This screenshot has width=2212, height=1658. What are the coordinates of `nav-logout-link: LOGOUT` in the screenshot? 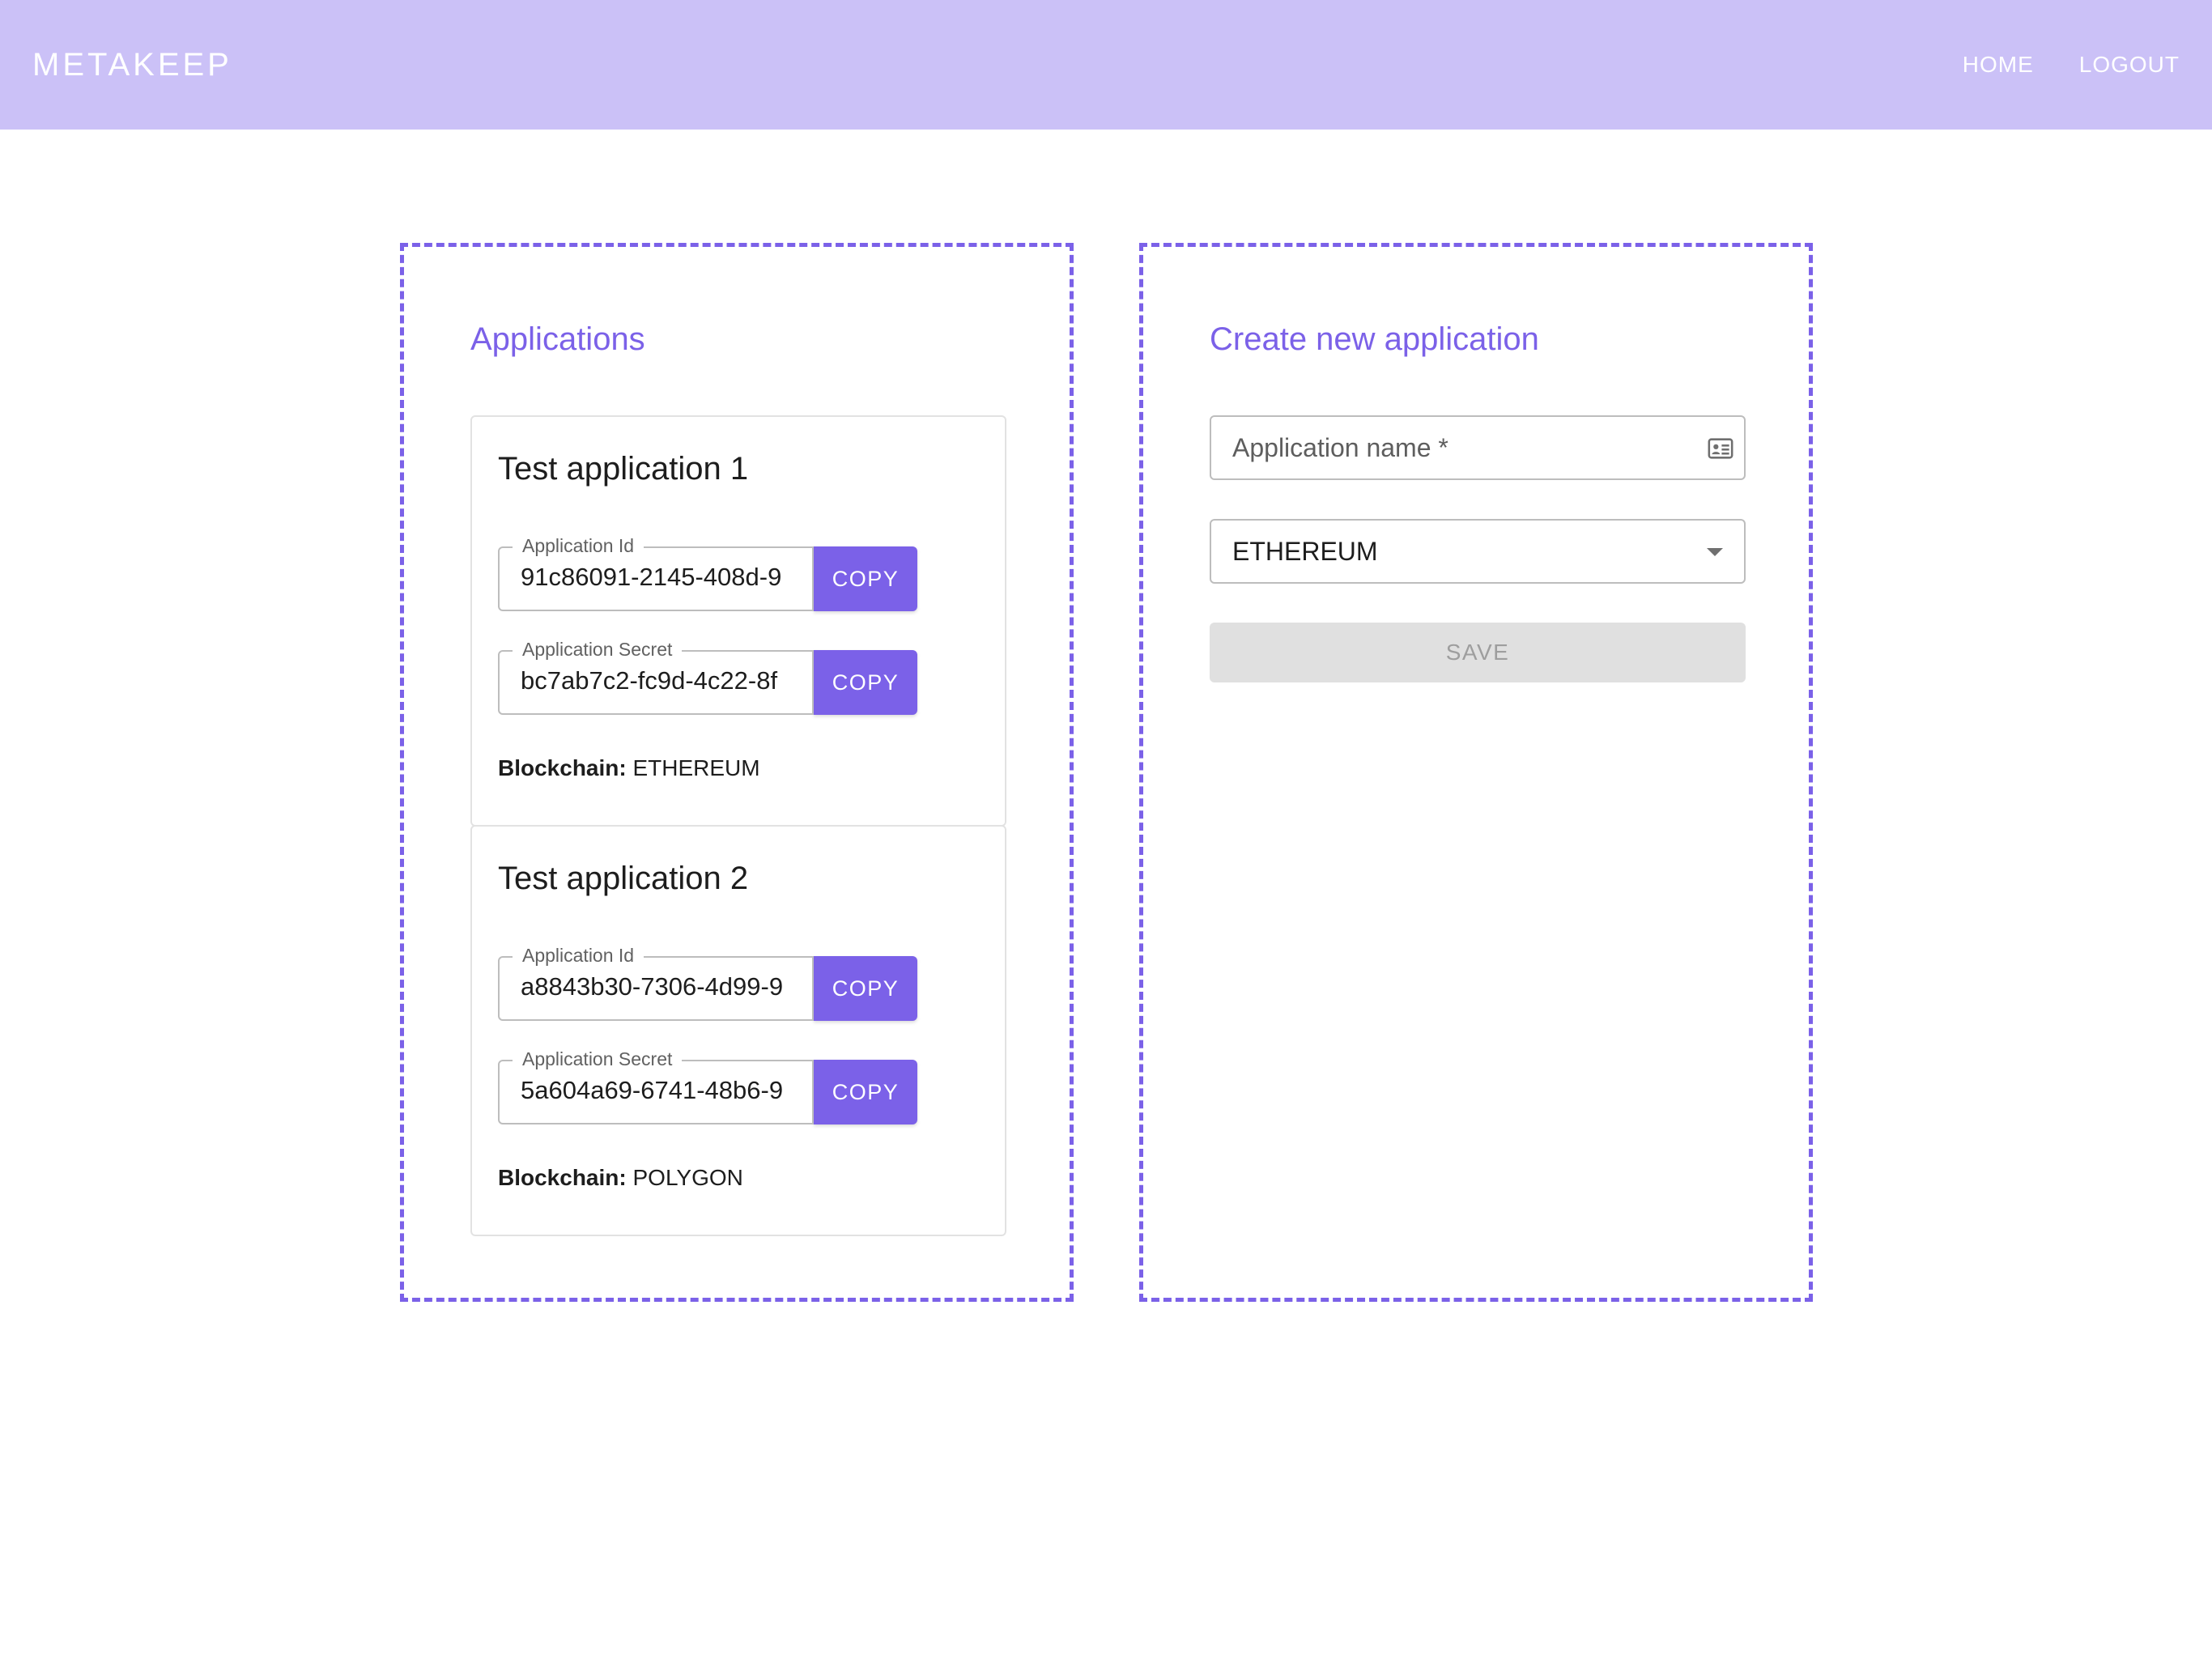 It's located at (2130, 65).